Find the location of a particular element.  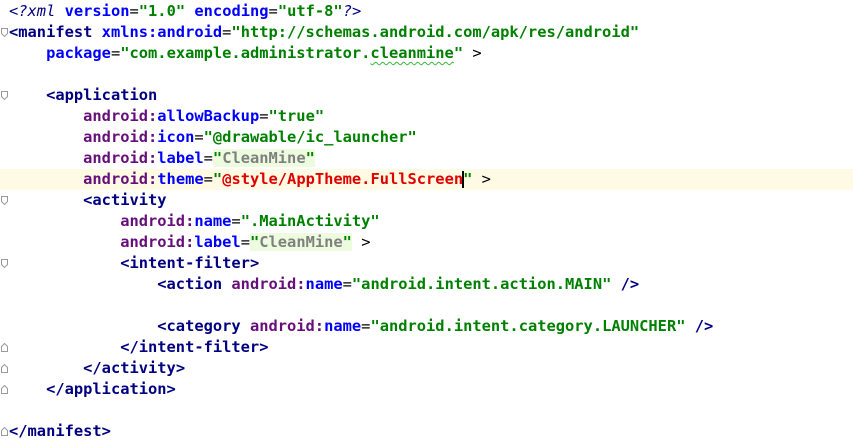

code-line-1: <?xml version="1.0" encoding="utf-8"?> is located at coordinates (426, 11).